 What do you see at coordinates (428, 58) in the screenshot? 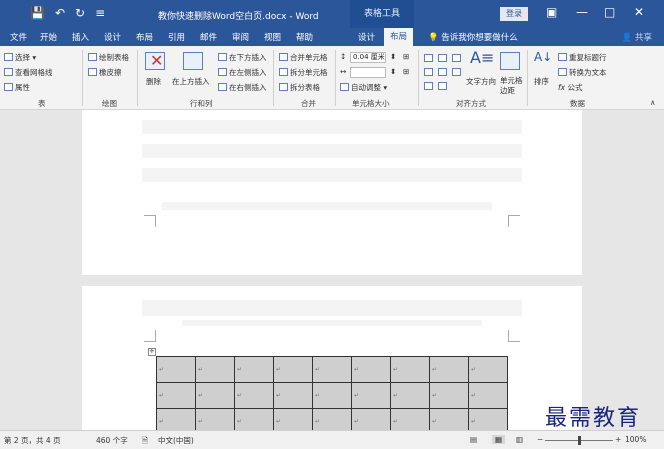
I see `align-top-left-icon` at bounding box center [428, 58].